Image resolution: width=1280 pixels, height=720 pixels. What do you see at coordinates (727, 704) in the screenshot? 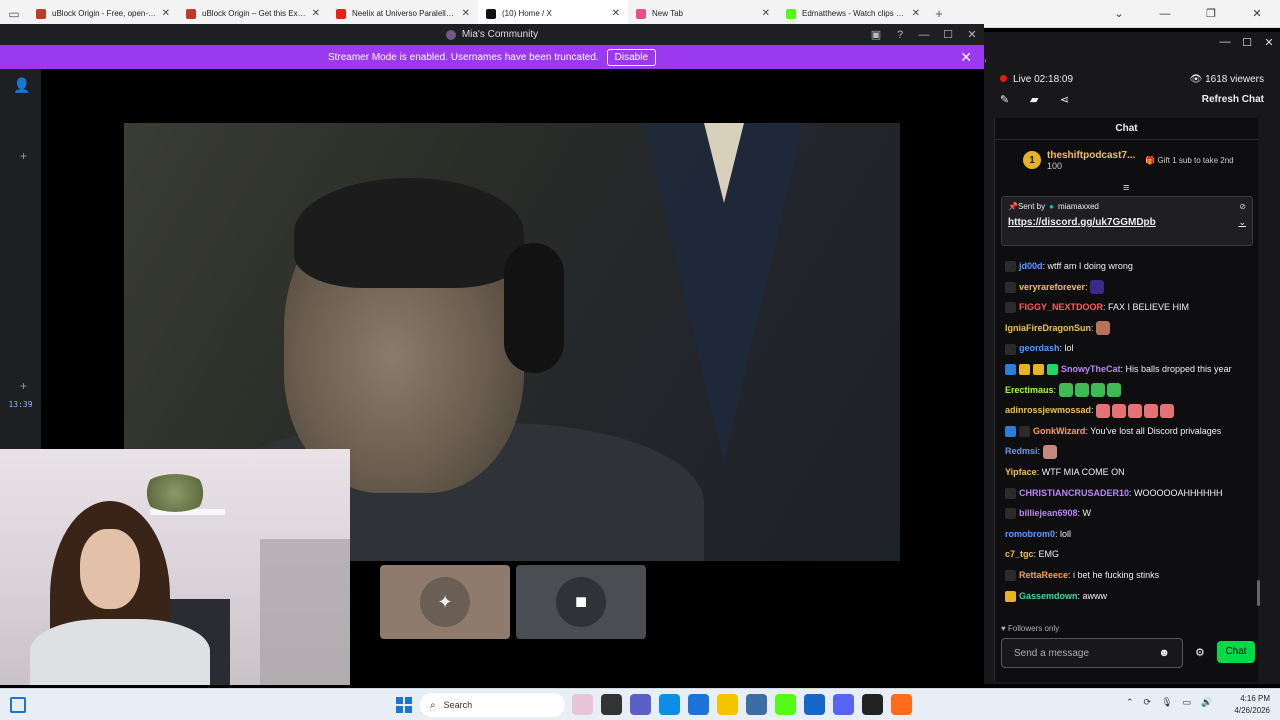
I see `file-explorer-icon` at bounding box center [727, 704].